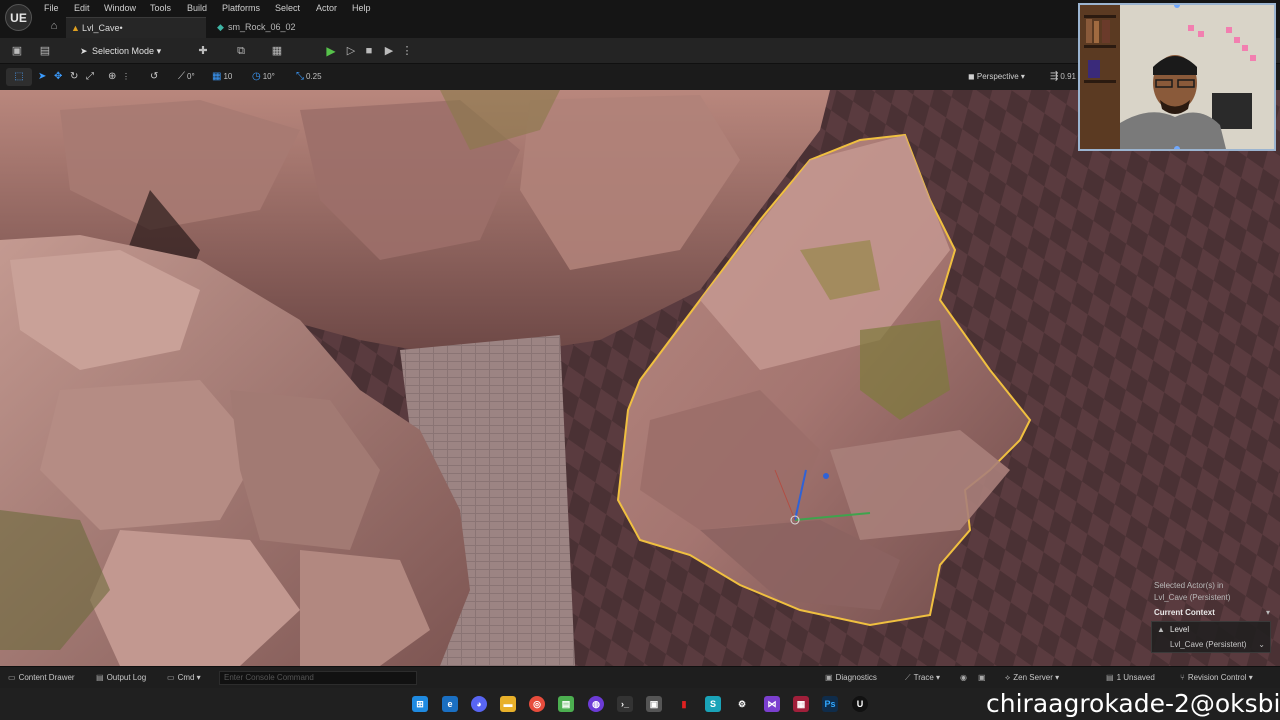  Describe the element at coordinates (1208, 644) in the screenshot. I see `context-level-value: Lvl_Cave (Persistent)` at that location.